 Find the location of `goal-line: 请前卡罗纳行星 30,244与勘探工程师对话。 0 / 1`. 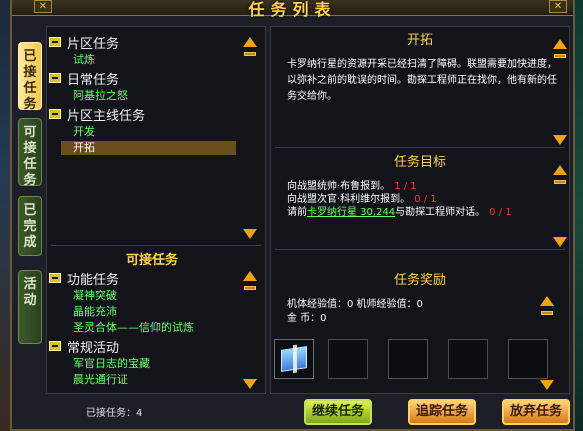

goal-line: 请前卡罗纳行星 30,244与勘探工程师对话。 0 / 1 is located at coordinates (399, 210).